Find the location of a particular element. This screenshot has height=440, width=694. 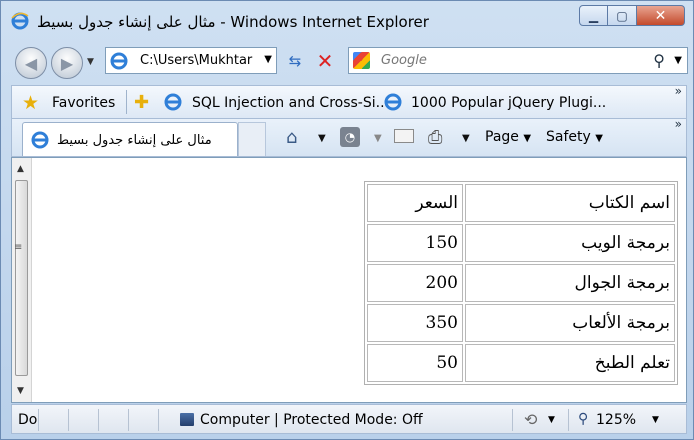

arrow-right-icon: ▶ is located at coordinates (67, 63).